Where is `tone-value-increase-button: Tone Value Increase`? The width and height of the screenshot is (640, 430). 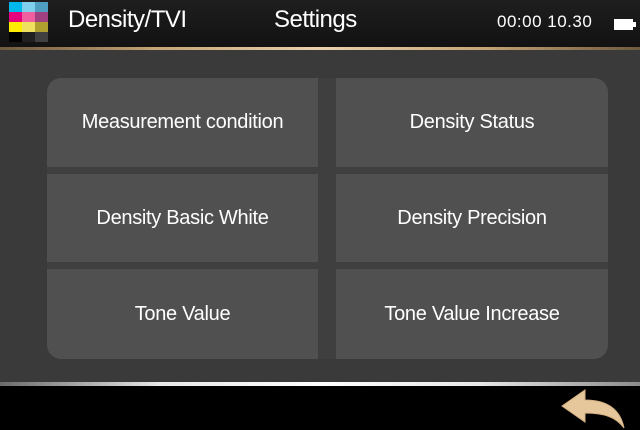
tone-value-increase-button: Tone Value Increase is located at coordinates (472, 314).